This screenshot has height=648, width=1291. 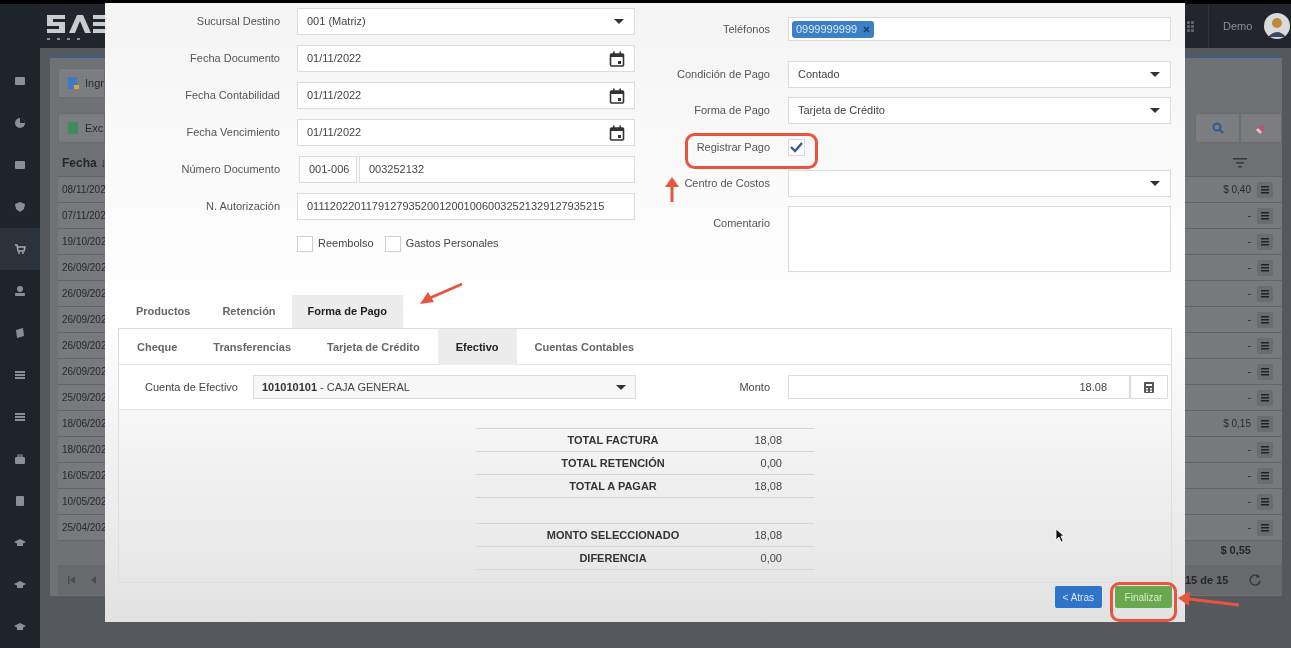 I want to click on tab: Cheque, so click(x=157, y=347).